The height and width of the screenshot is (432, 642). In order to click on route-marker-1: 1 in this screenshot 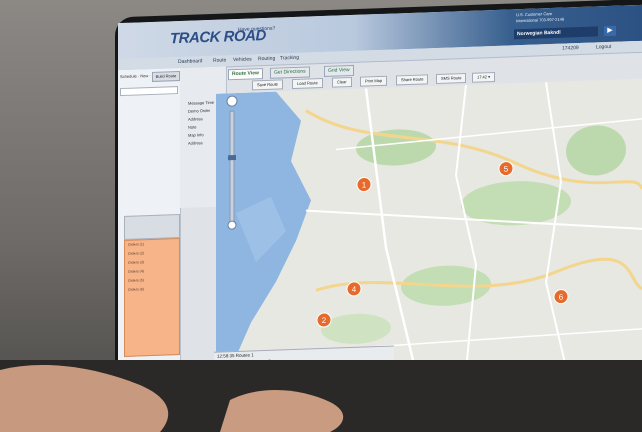, I will do `click(364, 185)`.